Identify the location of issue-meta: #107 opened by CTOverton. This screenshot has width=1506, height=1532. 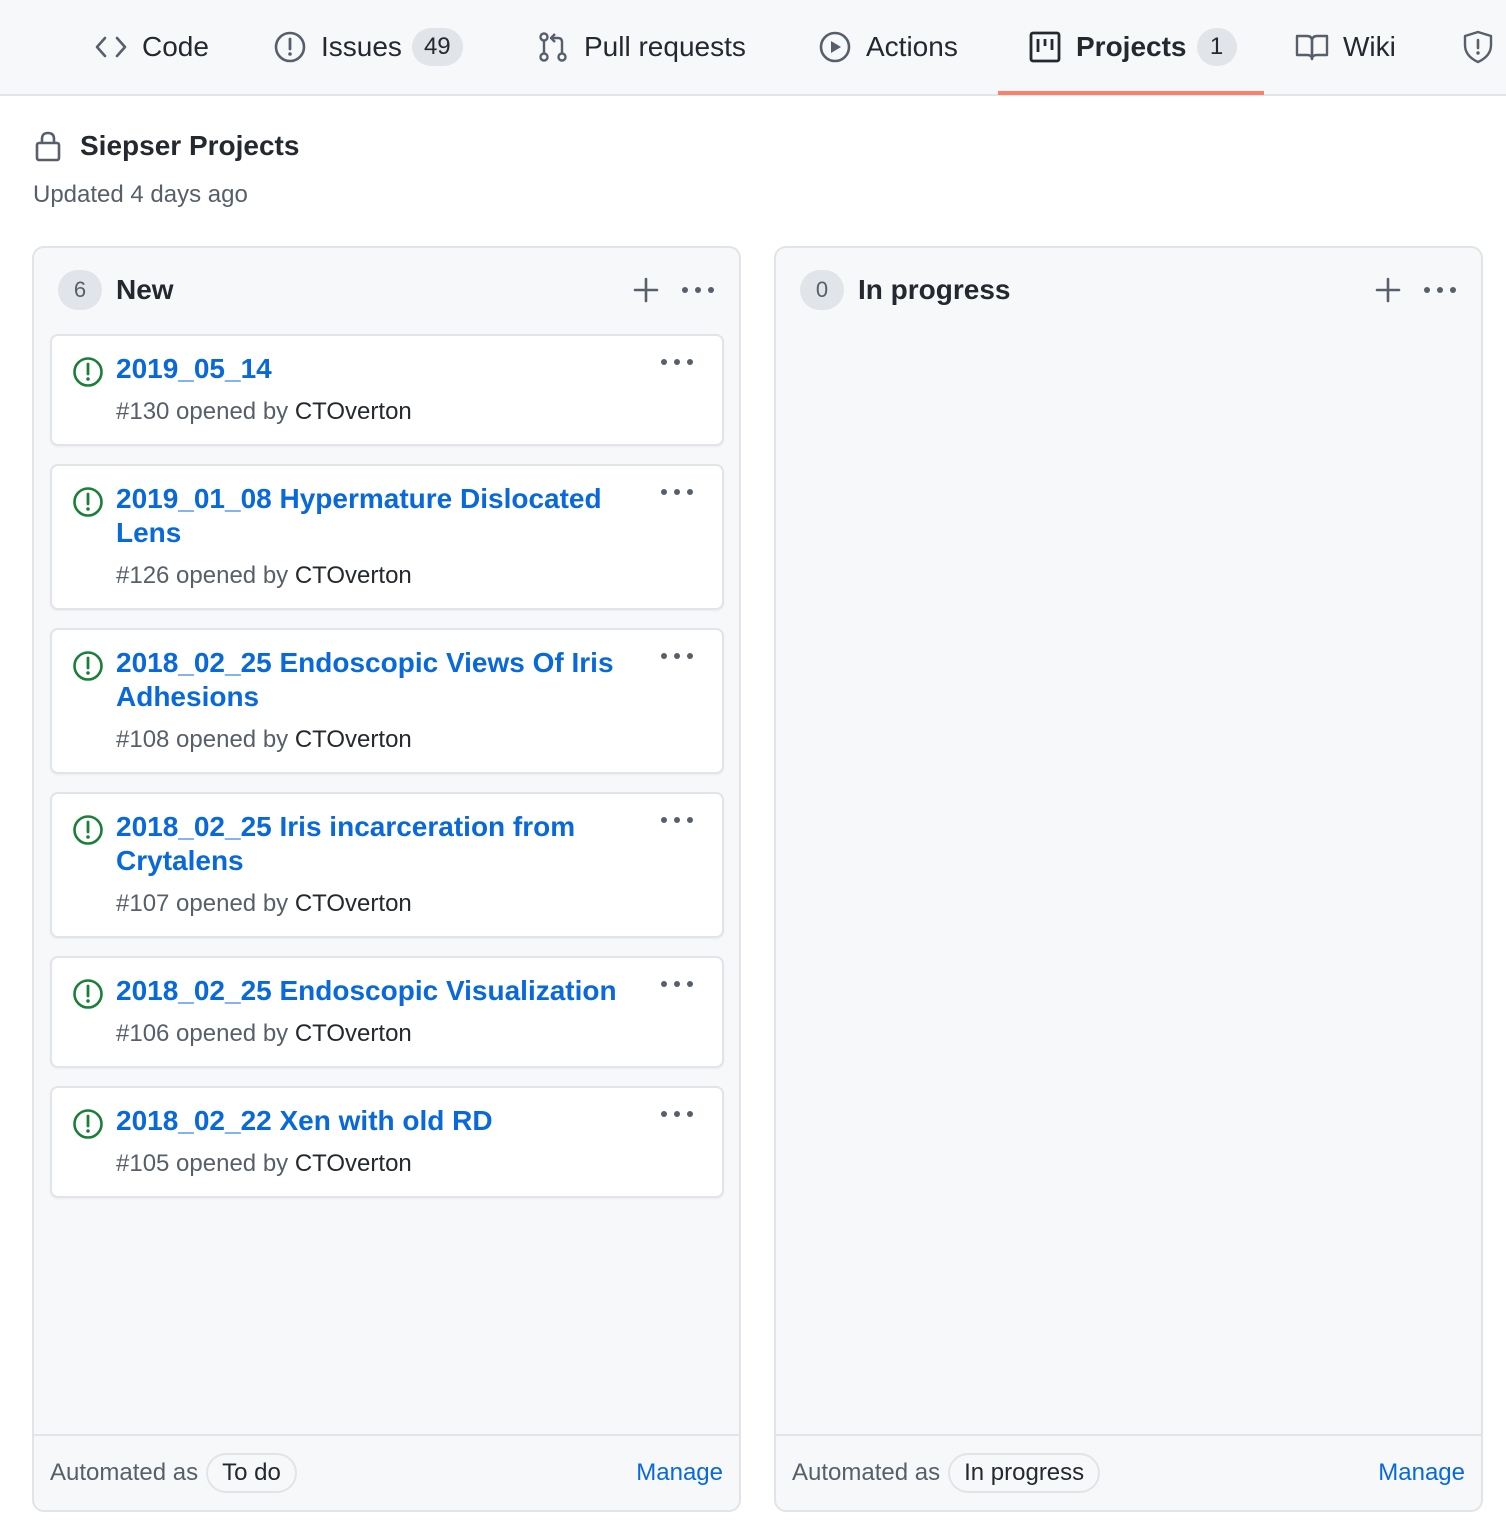
(264, 904).